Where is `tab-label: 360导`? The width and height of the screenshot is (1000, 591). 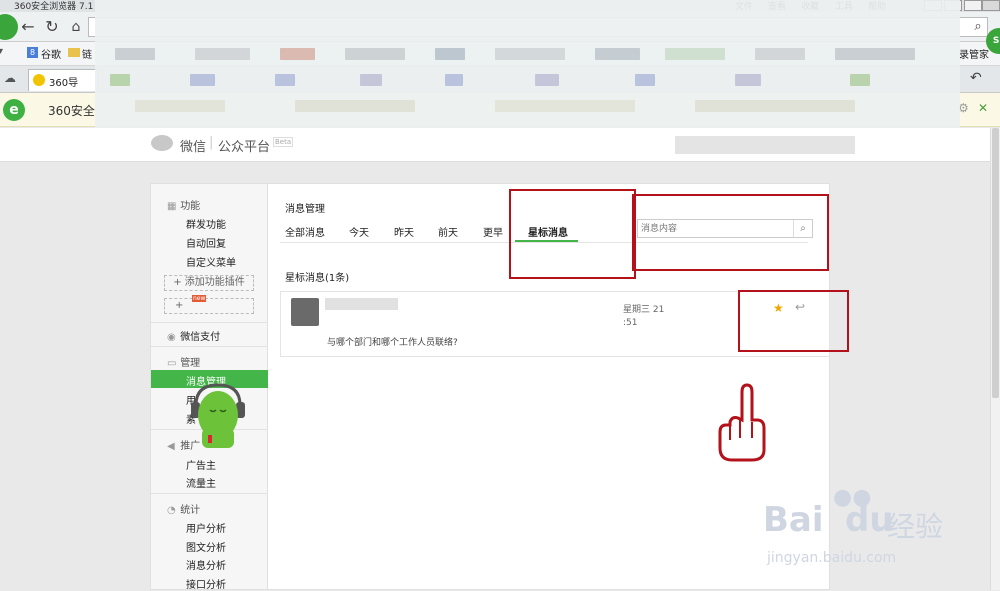 tab-label: 360导 is located at coordinates (64, 83).